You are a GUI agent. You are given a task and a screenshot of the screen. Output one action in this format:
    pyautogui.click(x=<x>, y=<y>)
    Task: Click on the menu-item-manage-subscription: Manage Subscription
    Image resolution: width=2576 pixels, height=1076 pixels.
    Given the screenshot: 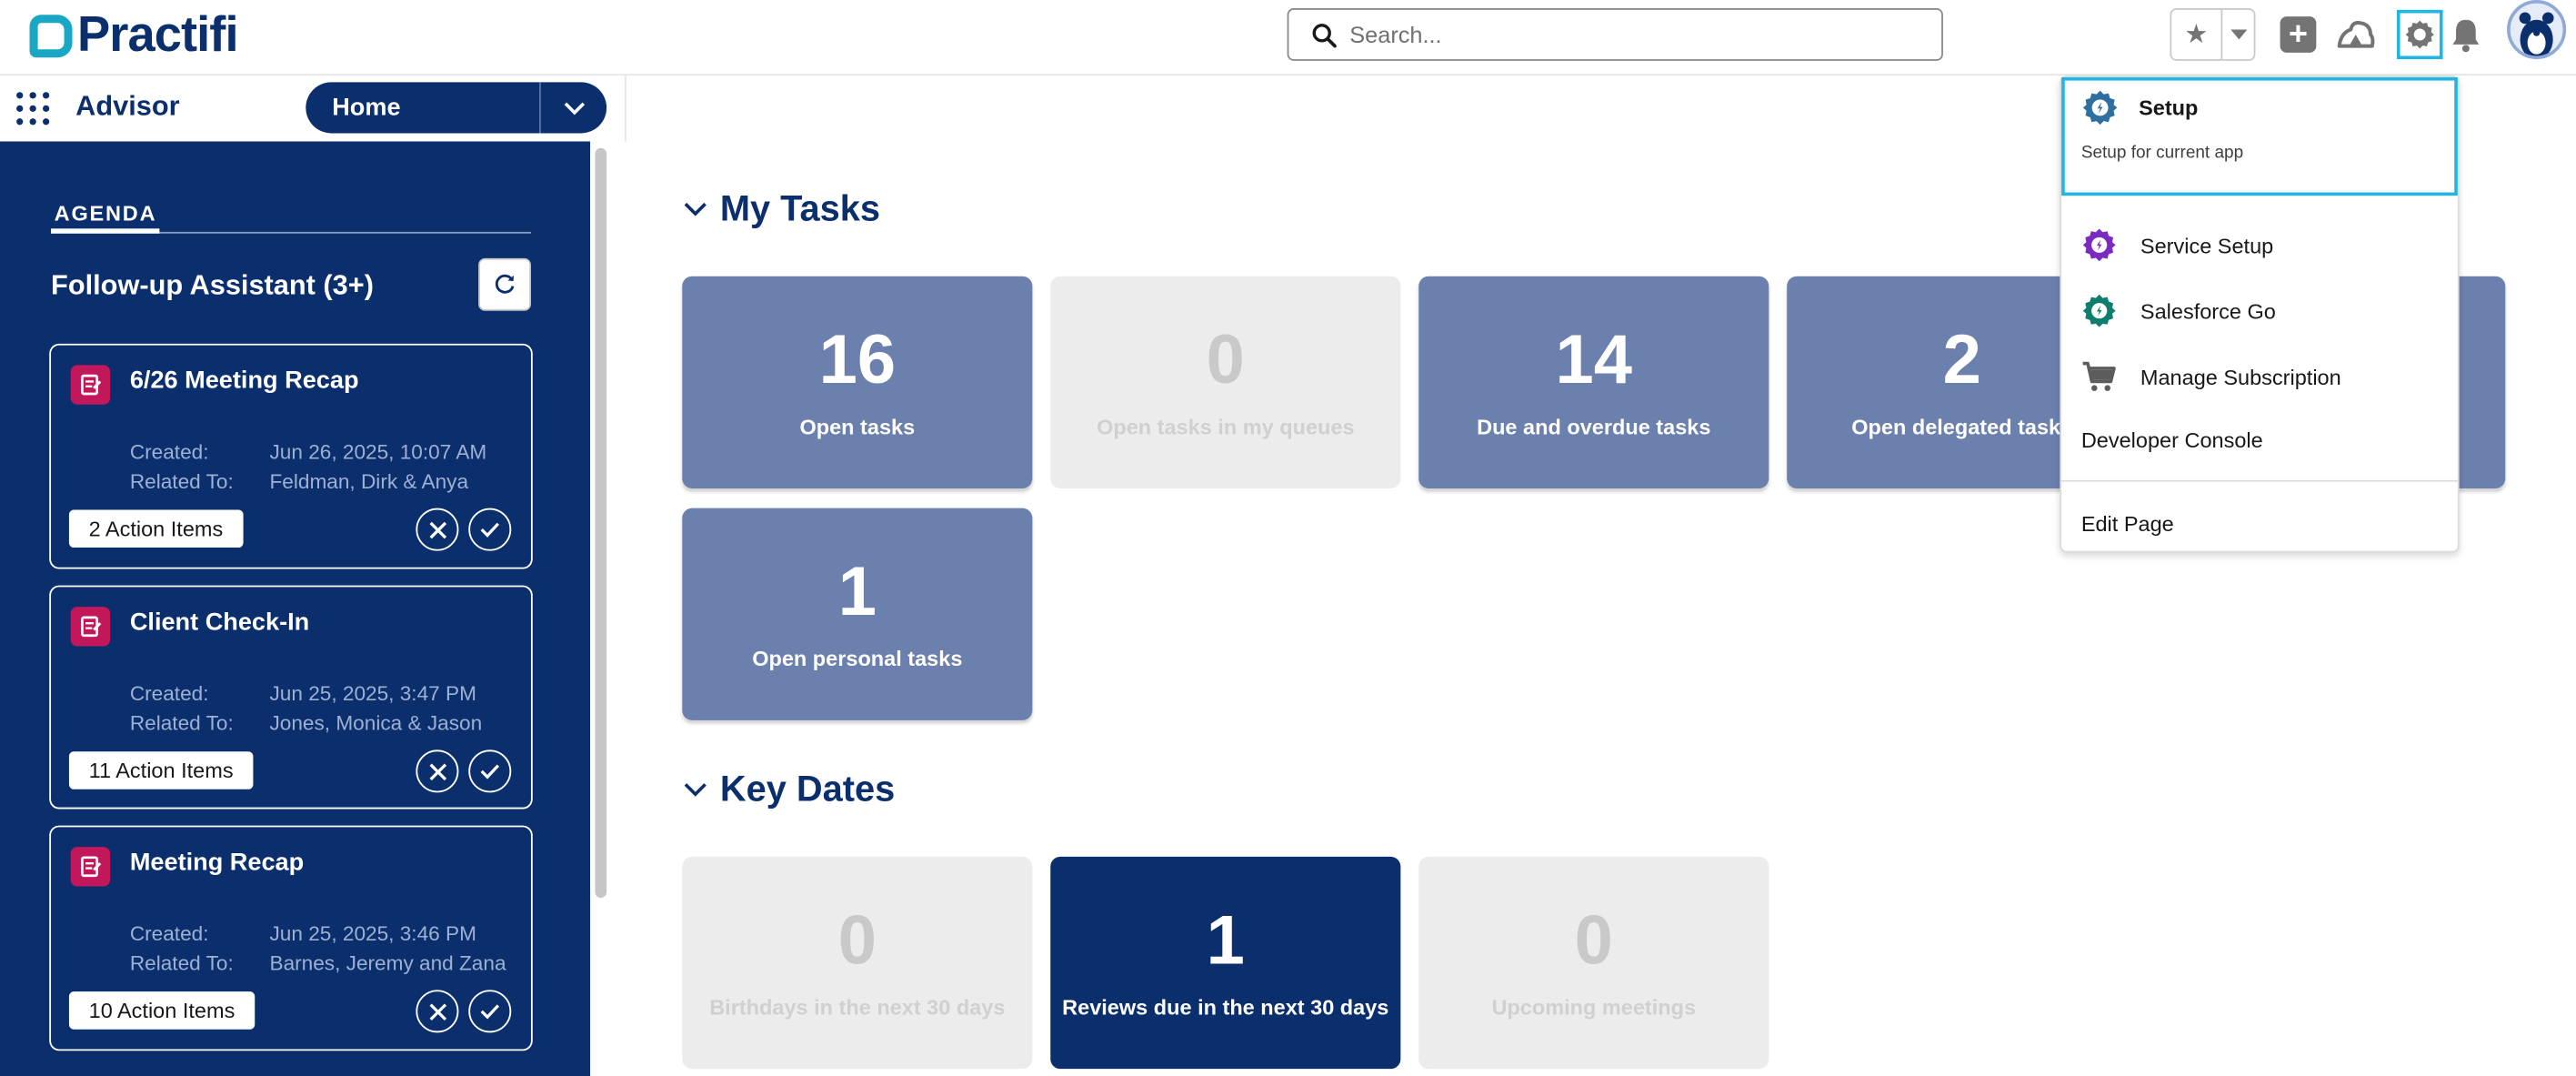 What is the action you would take?
    pyautogui.click(x=2211, y=376)
    